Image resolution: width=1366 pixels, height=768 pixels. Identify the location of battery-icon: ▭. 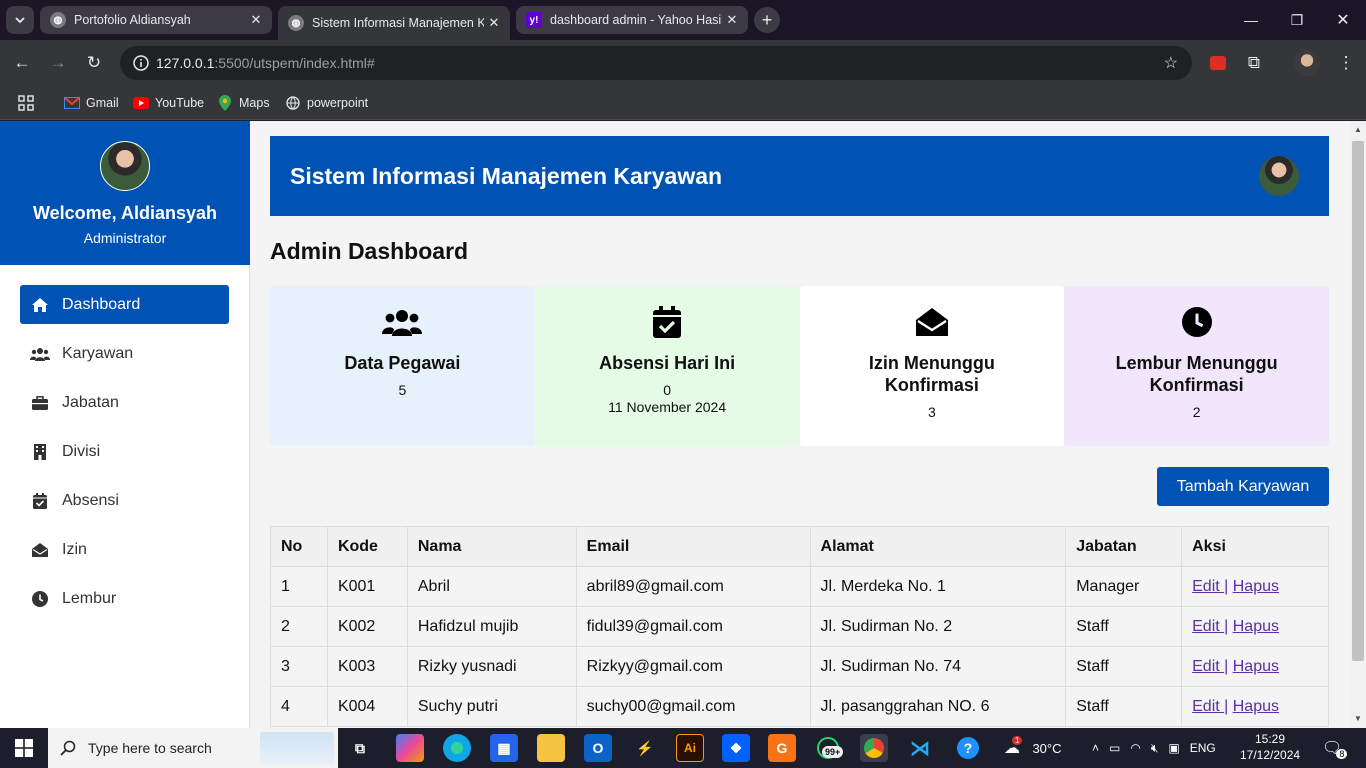
(1114, 748).